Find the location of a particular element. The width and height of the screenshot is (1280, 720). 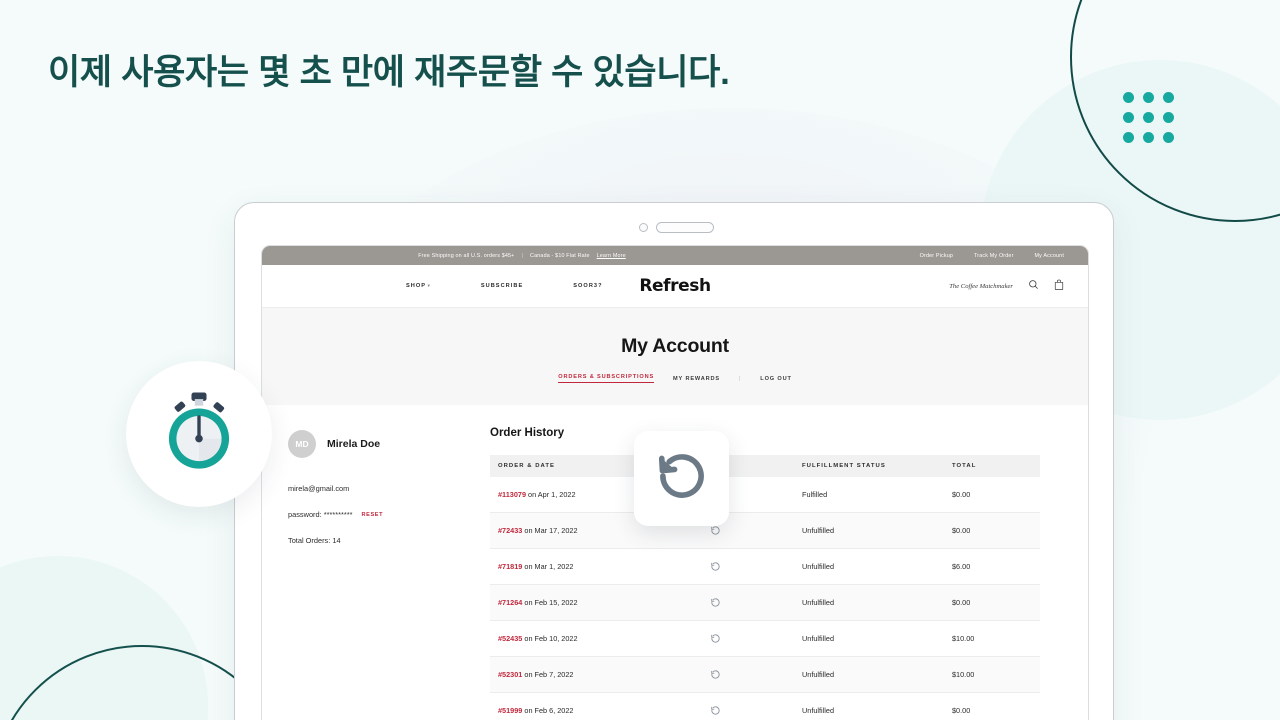

tab-orders-subscriptions: ORDERS & SUBSCRIPTIONS is located at coordinates (606, 378).